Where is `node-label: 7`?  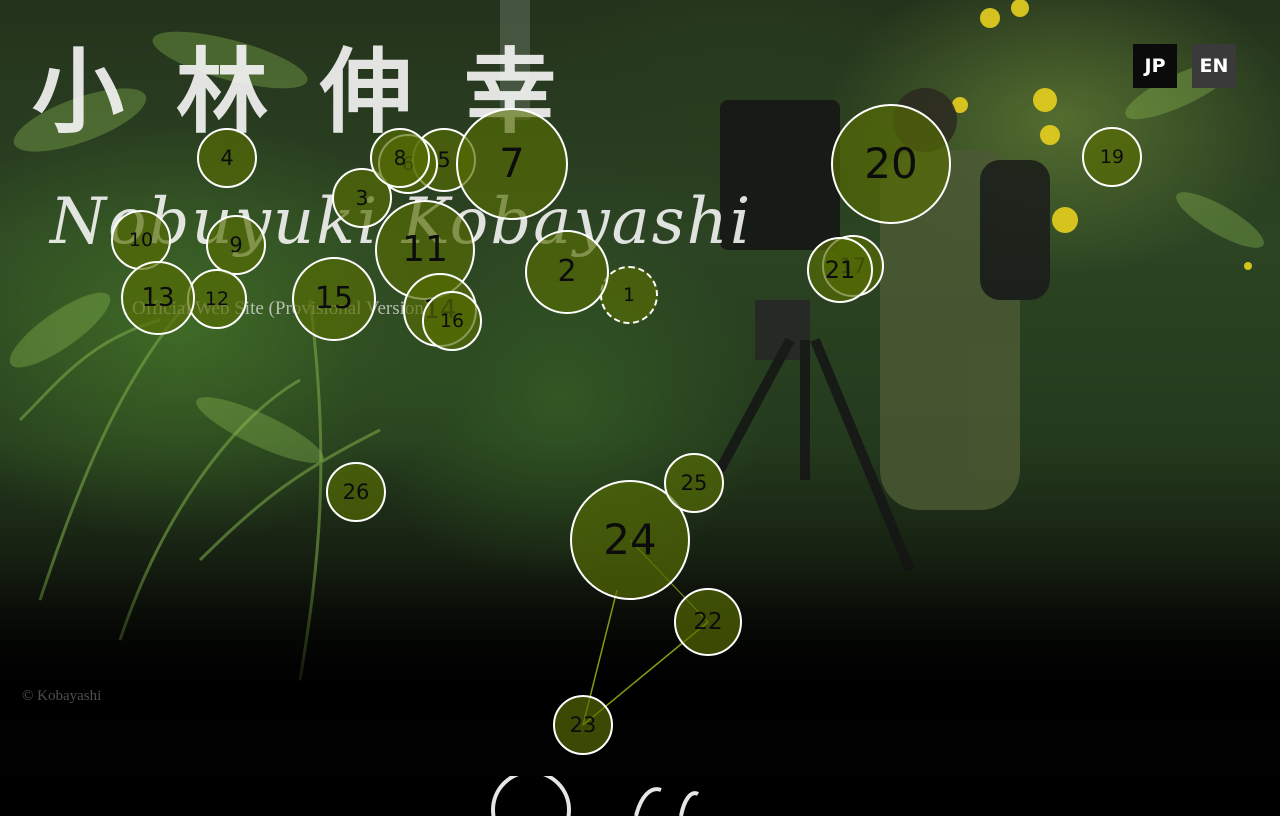 node-label: 7 is located at coordinates (512, 164).